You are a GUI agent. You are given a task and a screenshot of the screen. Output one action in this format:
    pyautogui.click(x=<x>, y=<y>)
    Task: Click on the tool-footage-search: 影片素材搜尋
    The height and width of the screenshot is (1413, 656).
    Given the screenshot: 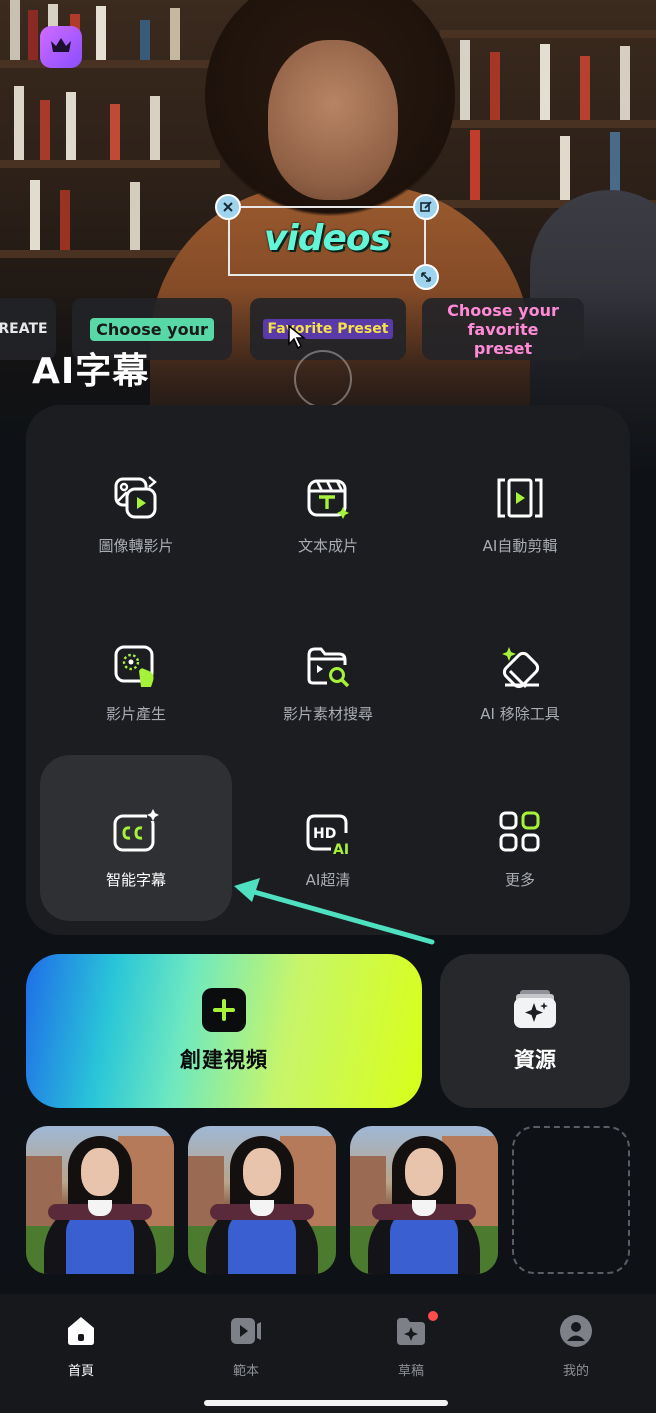 What is the action you would take?
    pyautogui.click(x=328, y=672)
    